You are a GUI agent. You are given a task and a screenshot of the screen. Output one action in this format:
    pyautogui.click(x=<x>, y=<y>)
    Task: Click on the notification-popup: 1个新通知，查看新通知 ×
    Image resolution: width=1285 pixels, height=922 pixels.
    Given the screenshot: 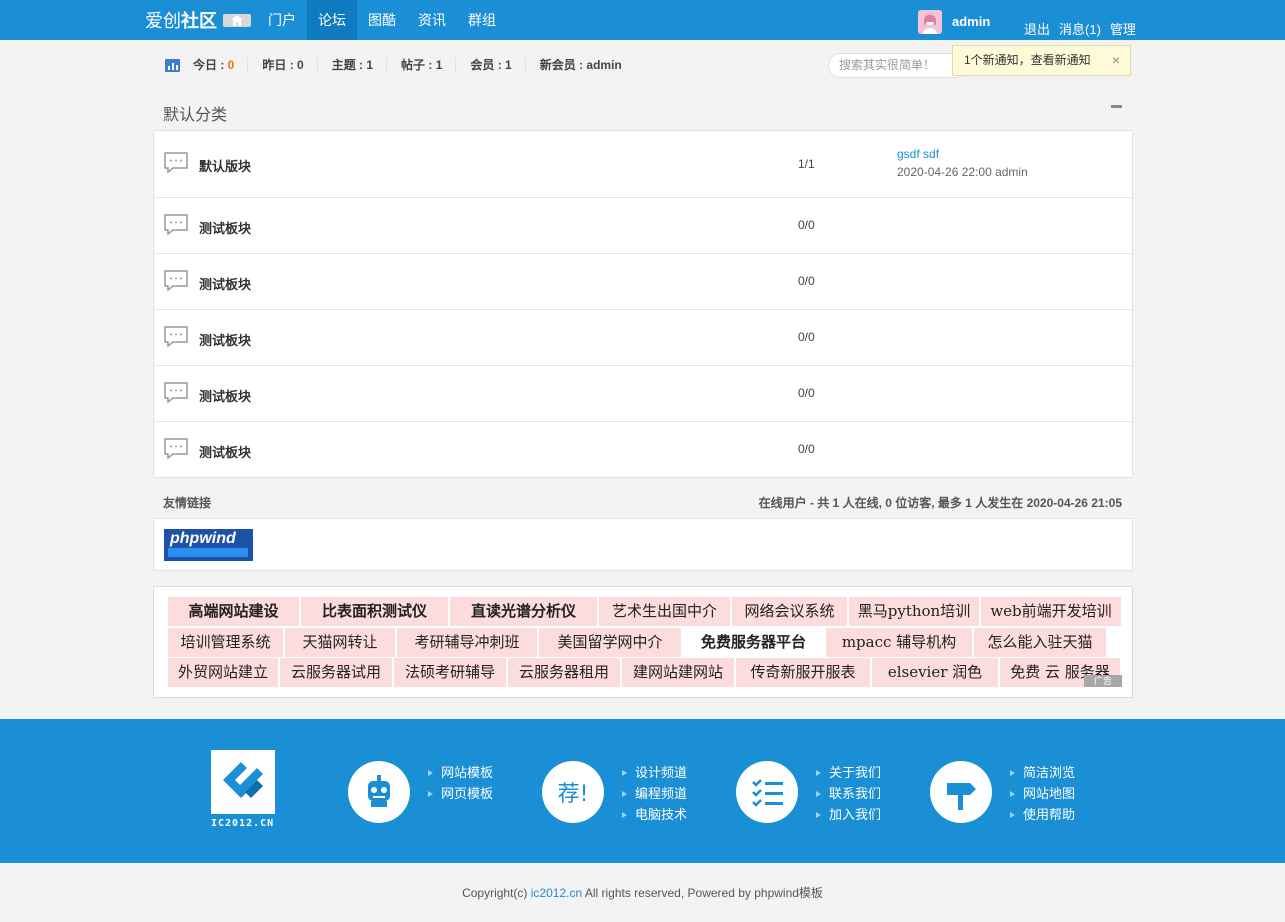 What is the action you would take?
    pyautogui.click(x=1041, y=60)
    